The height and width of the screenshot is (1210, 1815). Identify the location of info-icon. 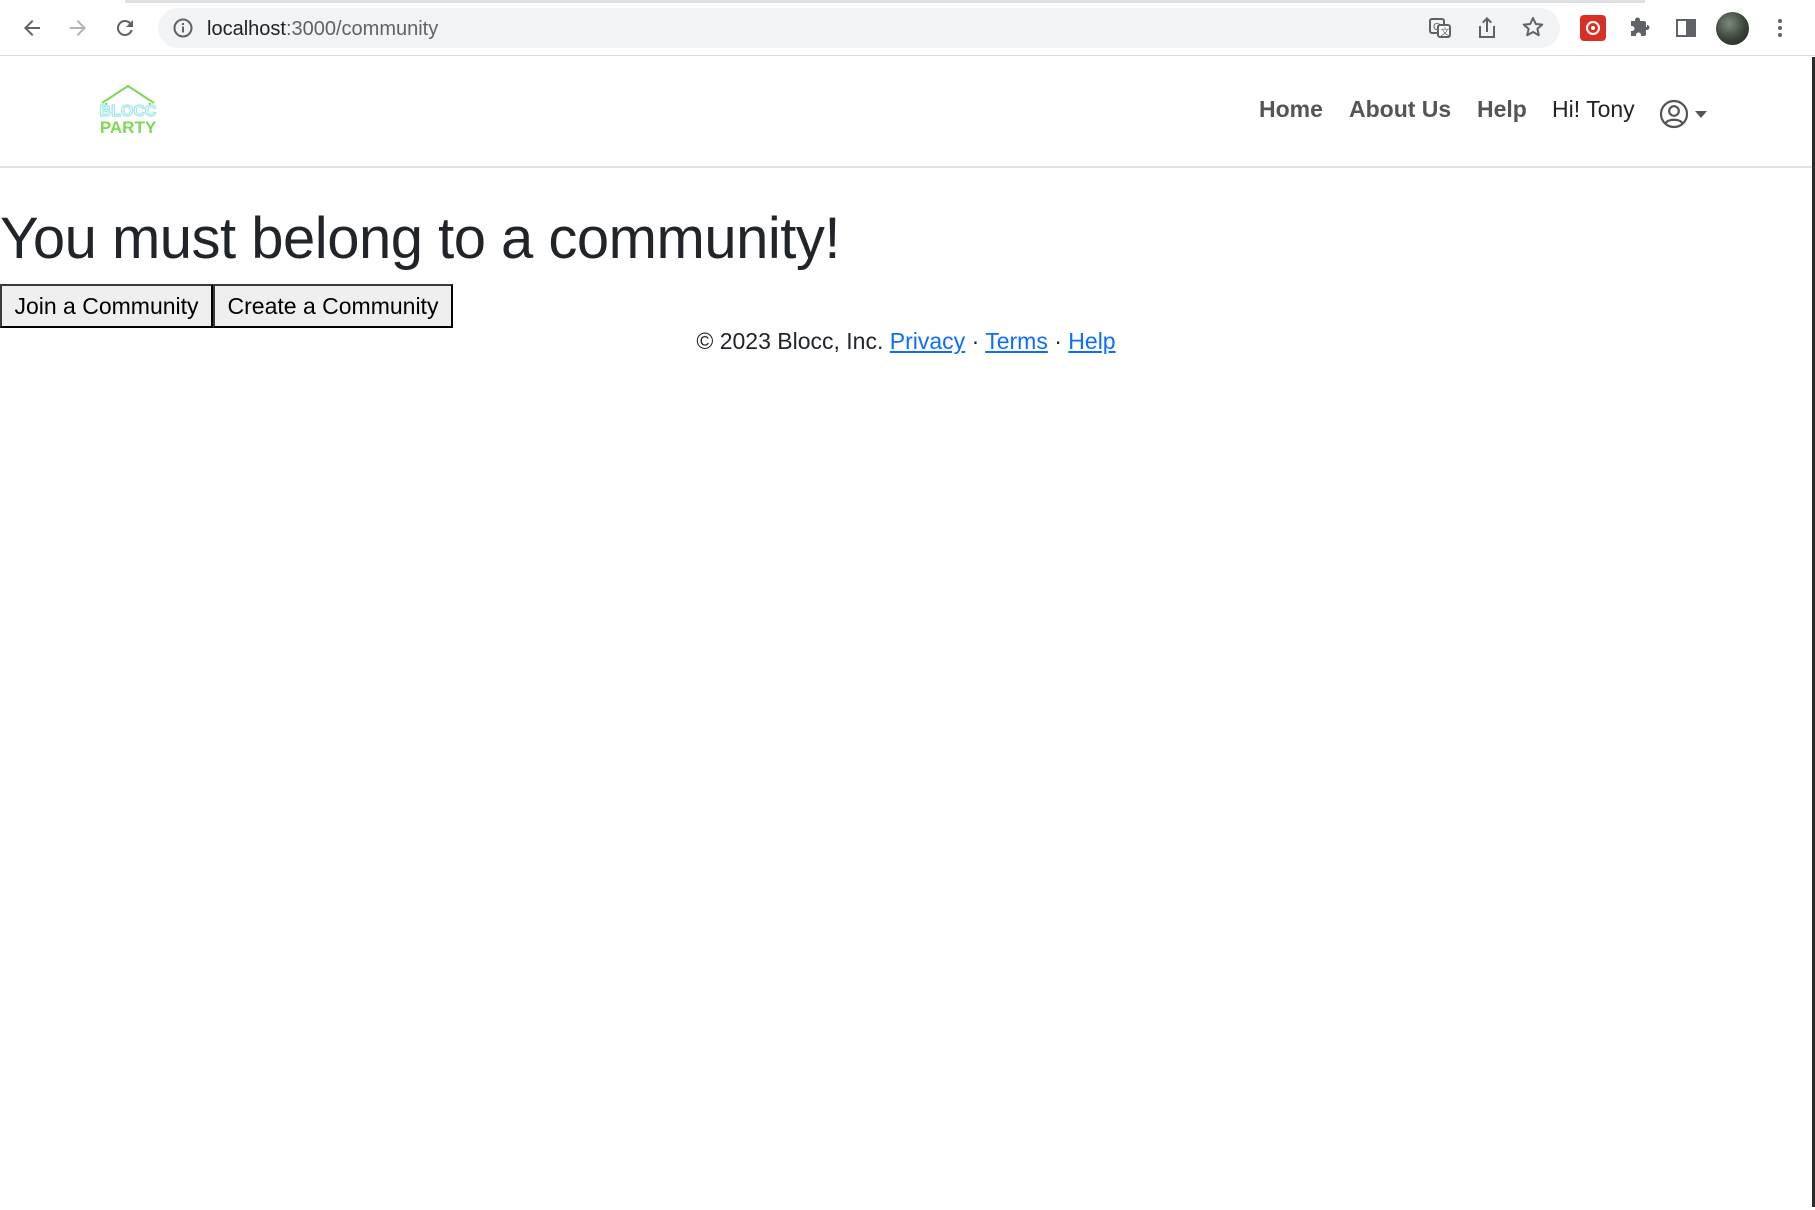
(183, 30).